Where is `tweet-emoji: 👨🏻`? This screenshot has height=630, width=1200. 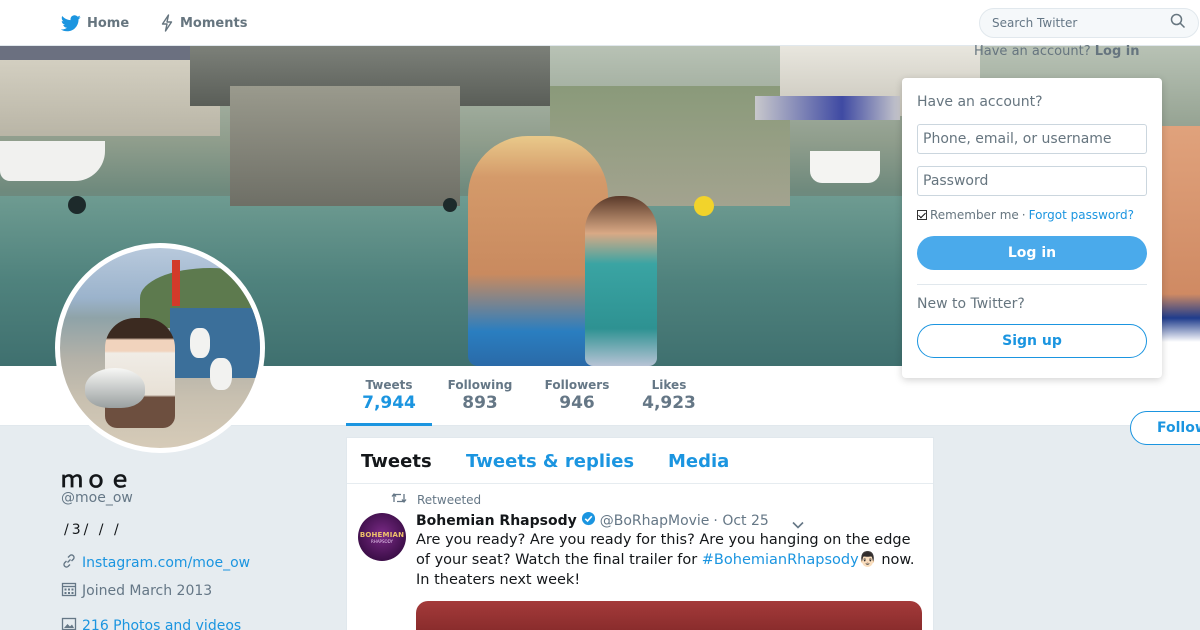 tweet-emoji: 👨🏻 is located at coordinates (867, 560).